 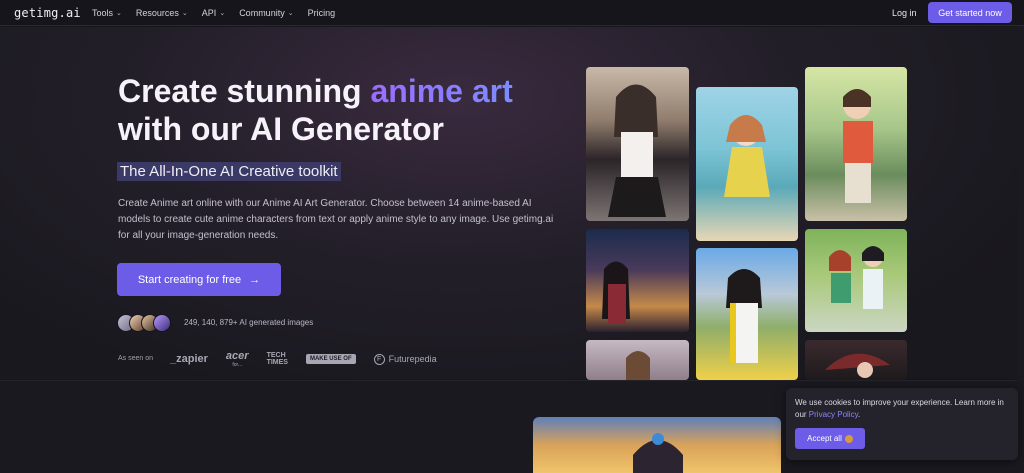 I want to click on makeuseof-logo: MAKE USE OF, so click(x=330, y=359).